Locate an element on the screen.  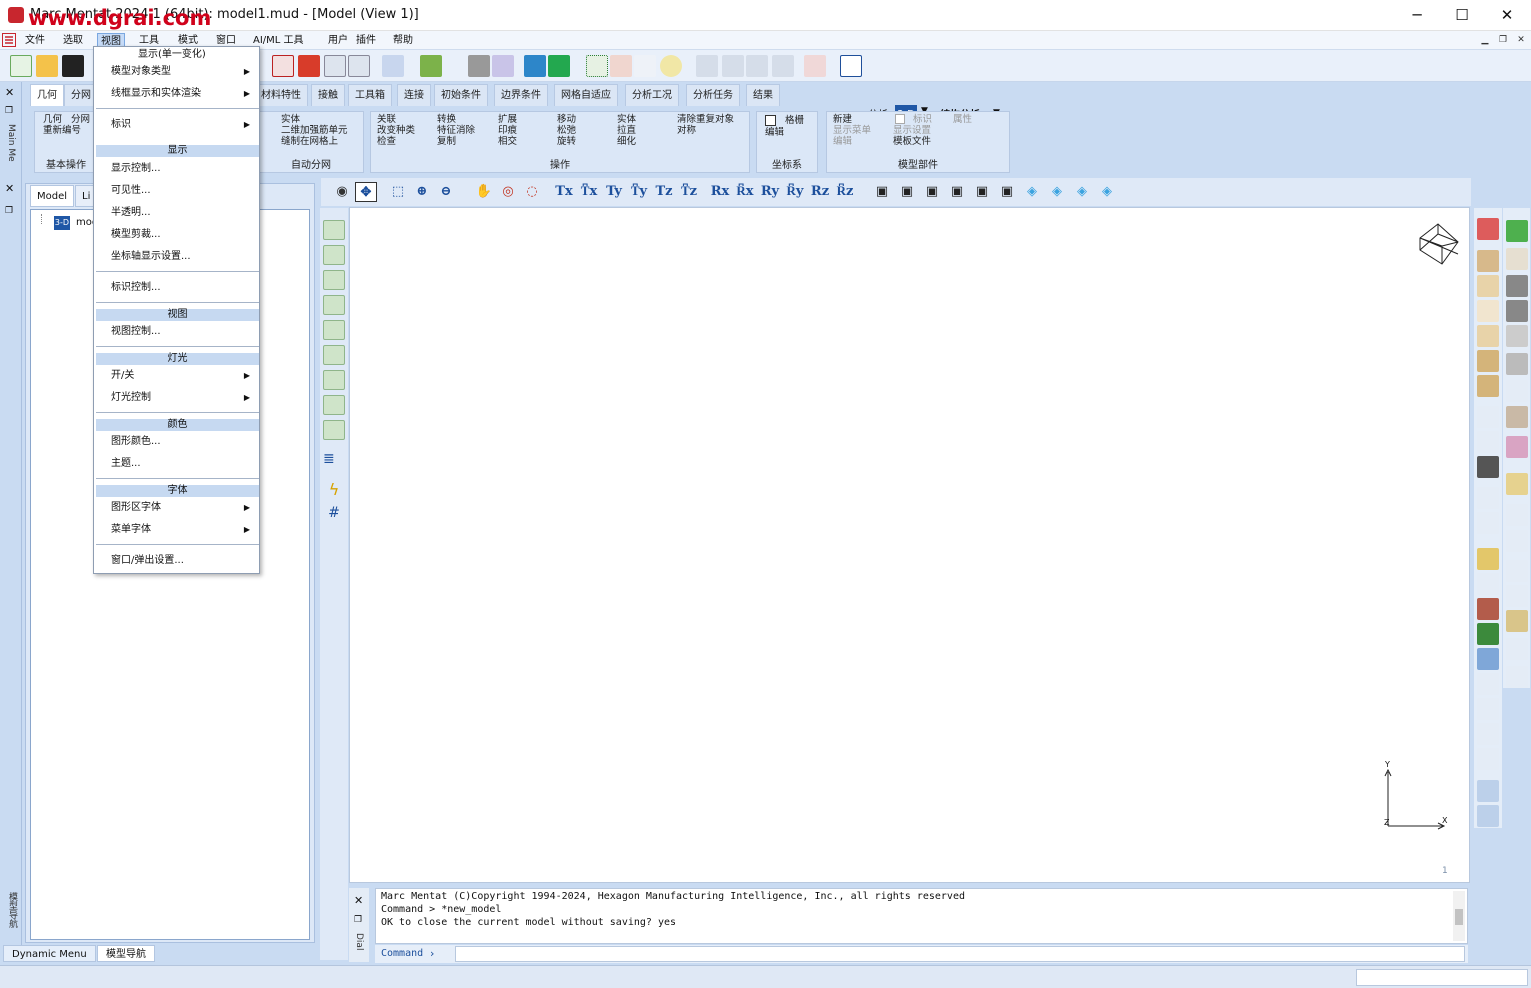
mesh-grid-icon is located at coordinates (359, 66).